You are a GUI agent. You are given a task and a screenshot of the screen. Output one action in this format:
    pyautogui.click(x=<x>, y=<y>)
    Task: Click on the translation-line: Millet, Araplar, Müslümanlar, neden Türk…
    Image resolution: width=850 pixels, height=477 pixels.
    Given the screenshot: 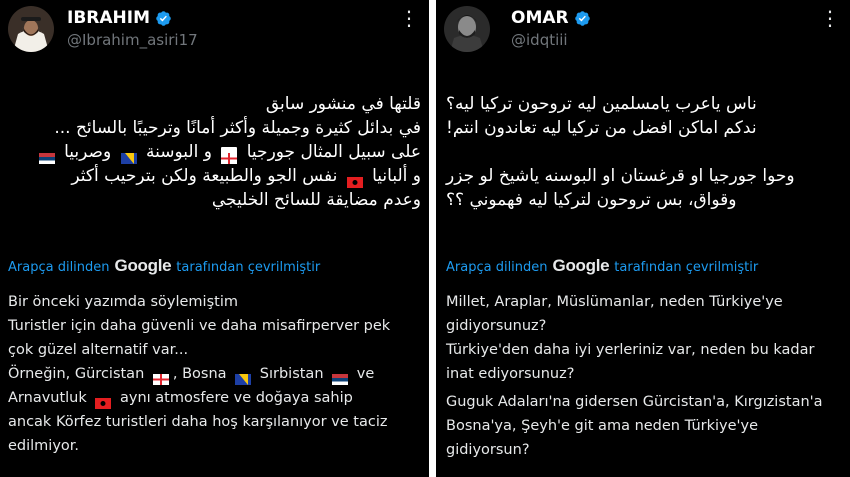 What is the action you would take?
    pyautogui.click(x=614, y=302)
    